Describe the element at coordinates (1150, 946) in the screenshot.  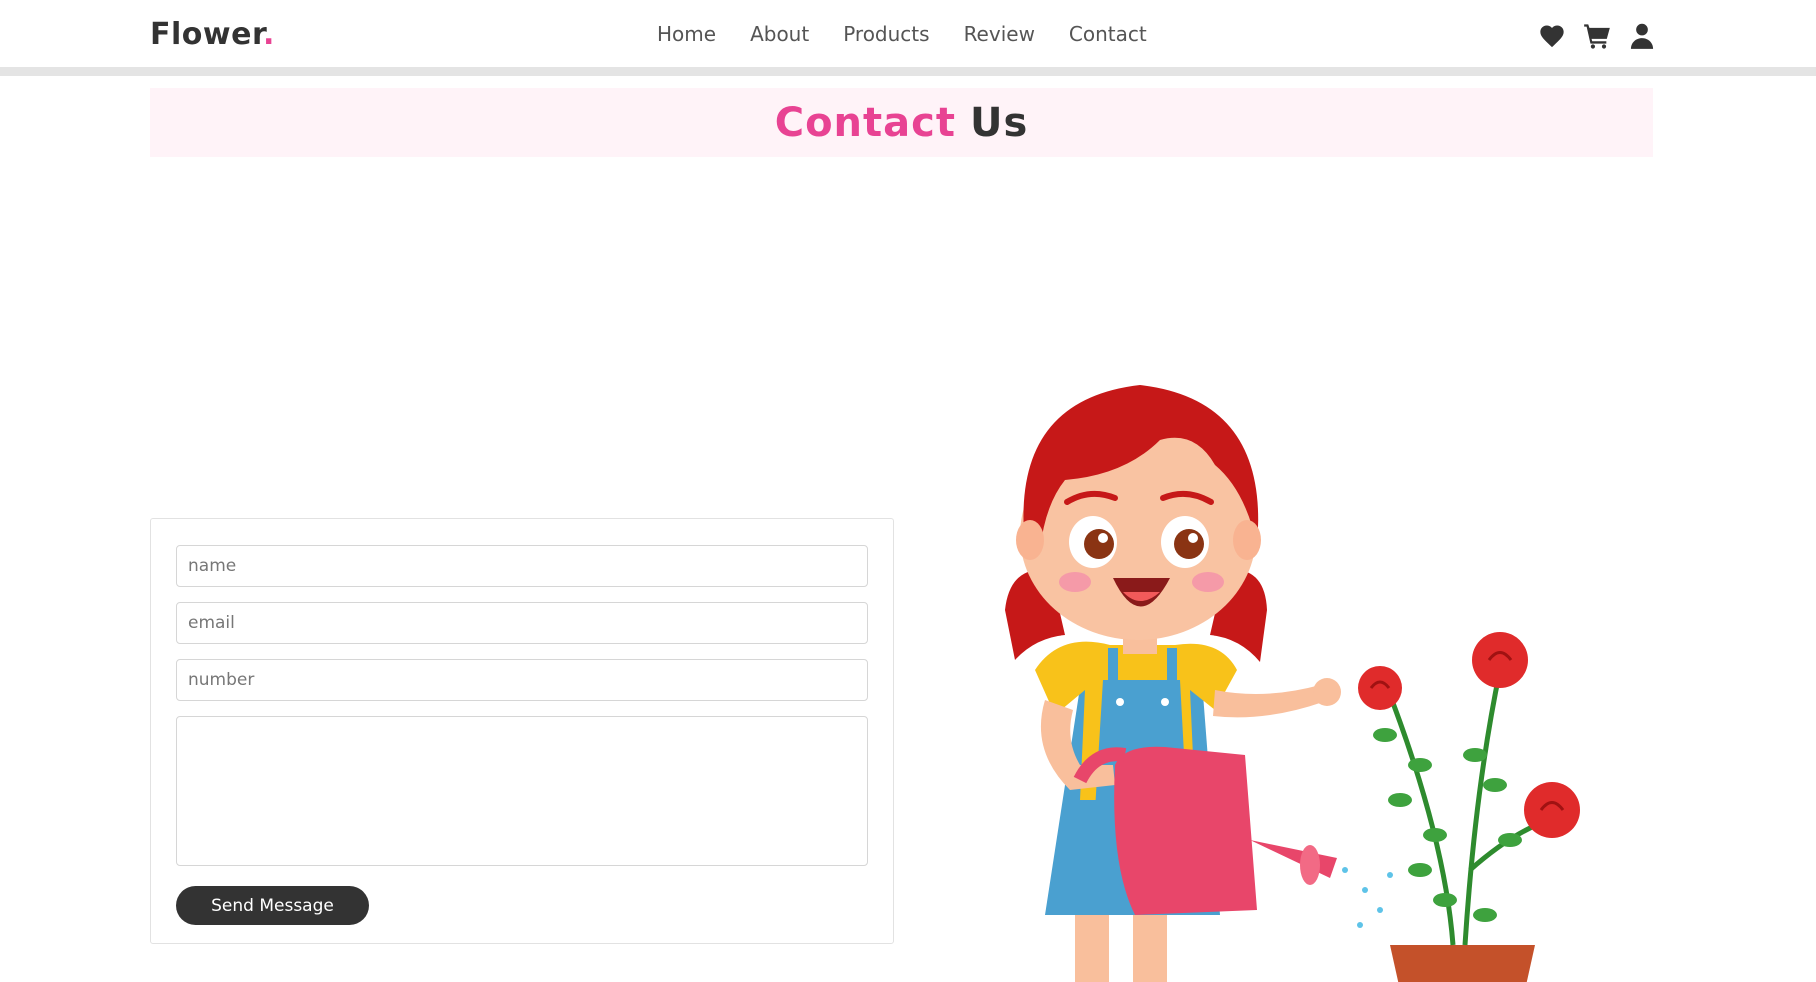
I see `girl-right-leg` at that location.